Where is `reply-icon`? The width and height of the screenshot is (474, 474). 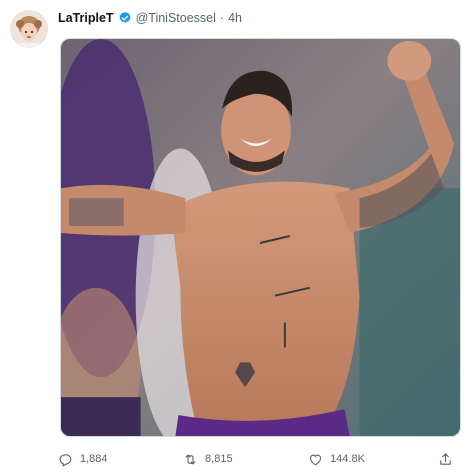
reply-icon is located at coordinates (65, 459).